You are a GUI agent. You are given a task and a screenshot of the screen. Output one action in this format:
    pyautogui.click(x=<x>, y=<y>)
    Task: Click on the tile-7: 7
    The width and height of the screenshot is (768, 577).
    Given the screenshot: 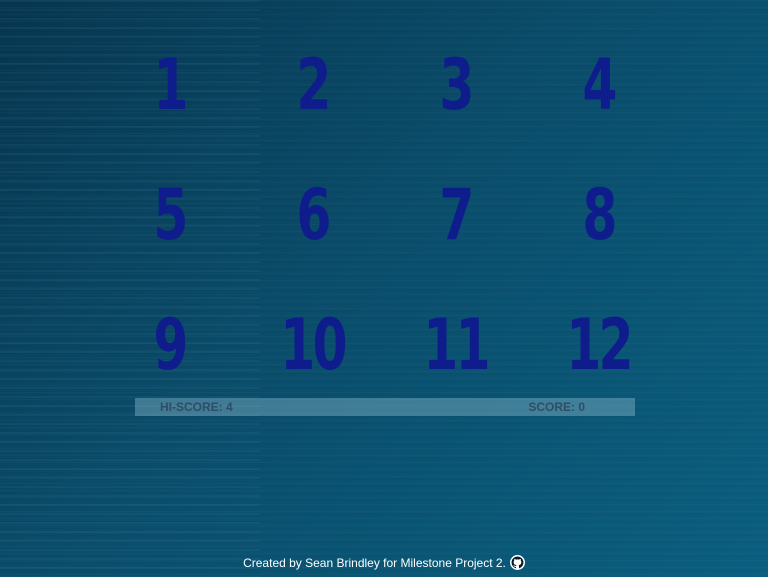 What is the action you would take?
    pyautogui.click(x=455, y=215)
    